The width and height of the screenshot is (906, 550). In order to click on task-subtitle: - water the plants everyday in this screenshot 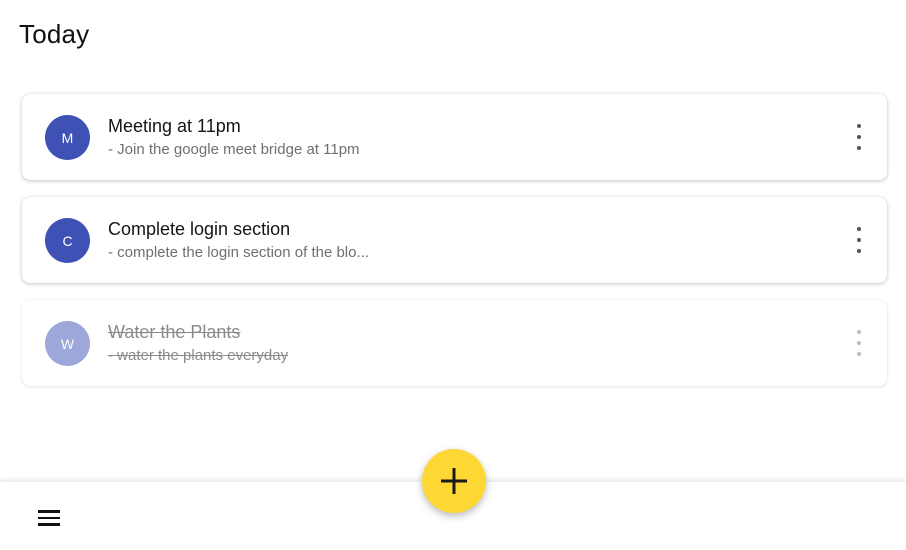, I will do `click(198, 355)`.